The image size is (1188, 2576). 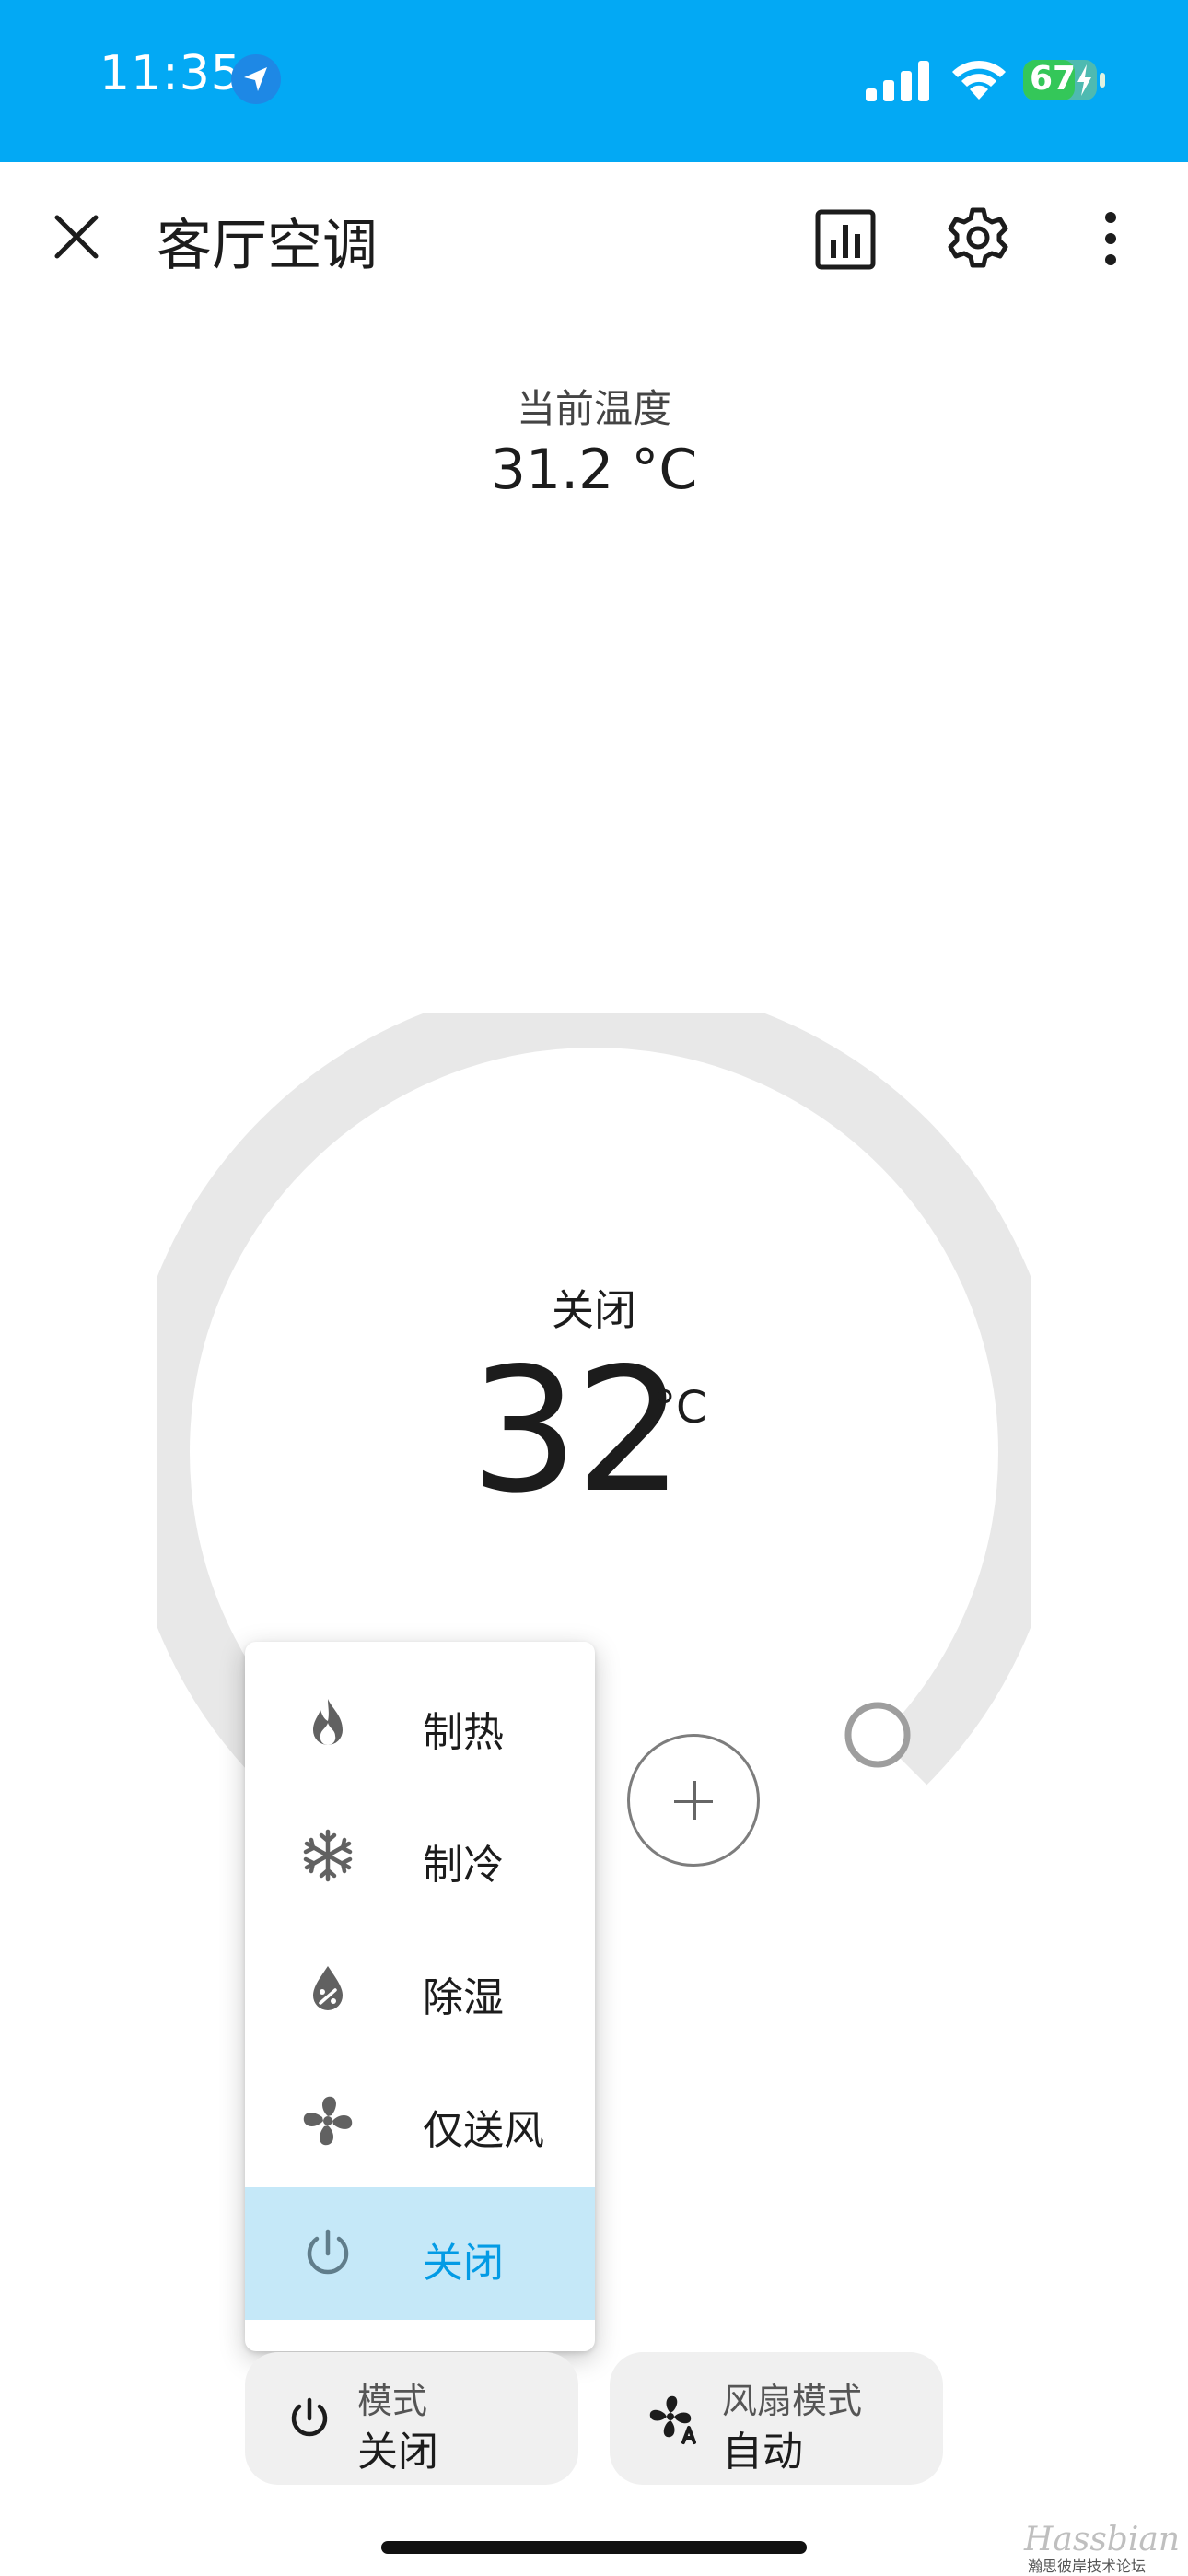 I want to click on menu-item-label: 制热, so click(x=463, y=1732).